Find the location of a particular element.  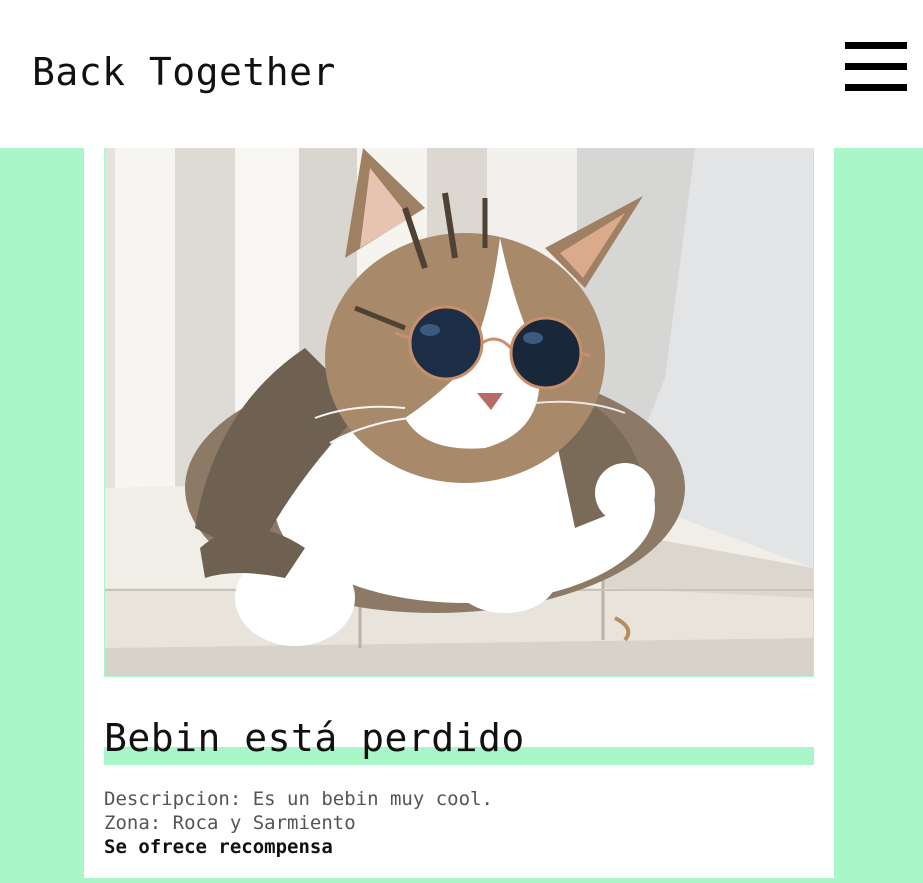

hamburger-menu-icon is located at coordinates (876, 67).